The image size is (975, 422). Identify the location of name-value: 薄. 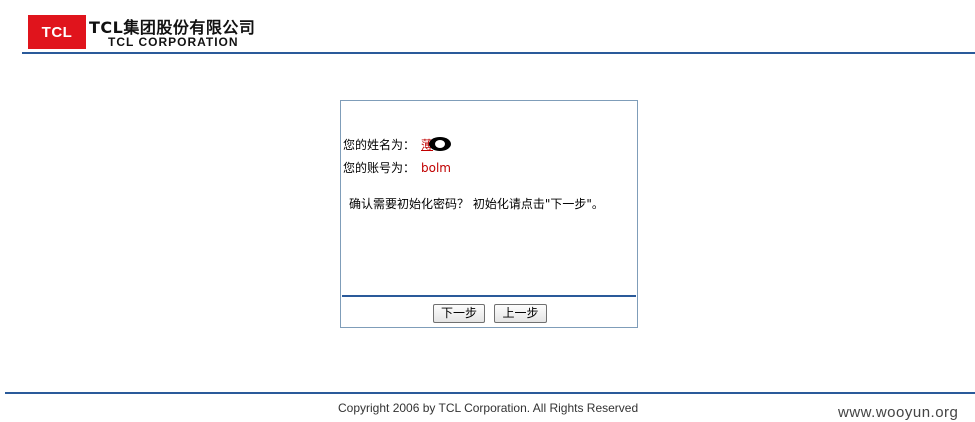
(436, 144).